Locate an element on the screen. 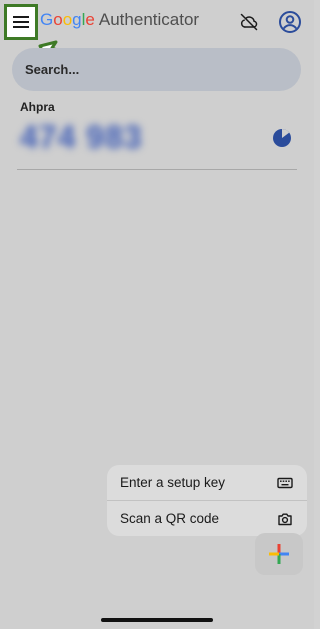 The height and width of the screenshot is (629, 320). countdown-timer-icon is located at coordinates (282, 138).